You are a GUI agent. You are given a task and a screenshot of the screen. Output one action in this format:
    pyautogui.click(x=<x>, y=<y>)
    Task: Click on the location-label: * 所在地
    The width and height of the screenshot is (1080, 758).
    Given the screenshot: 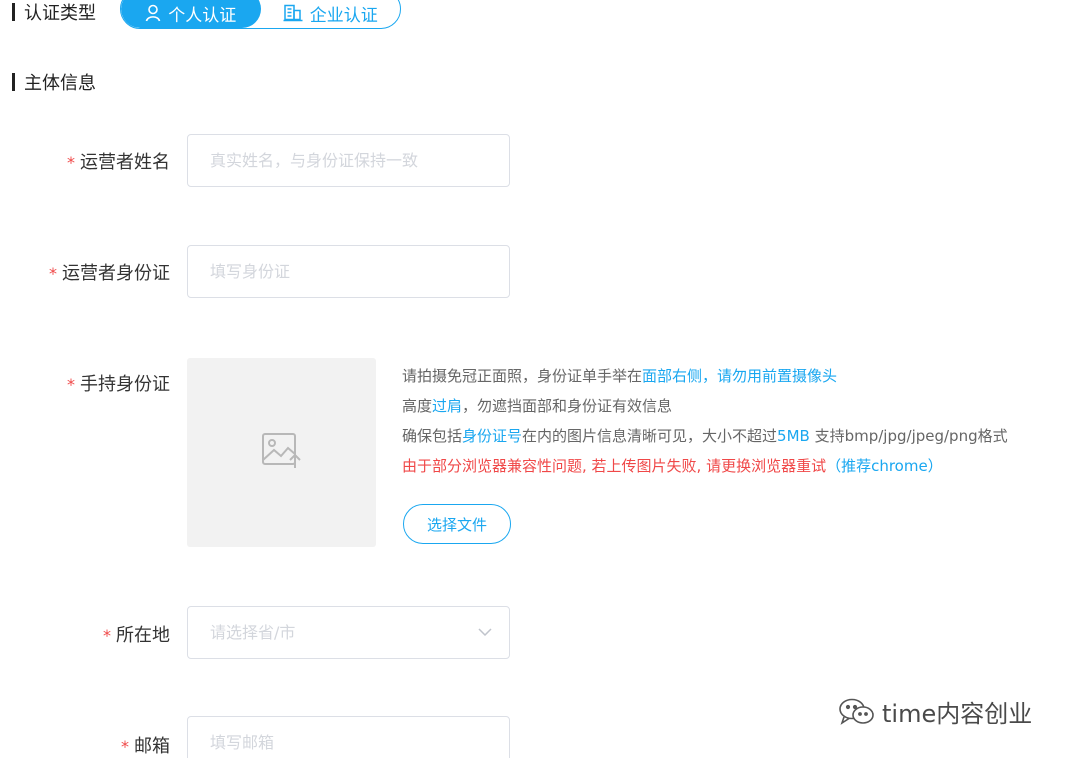 What is the action you would take?
    pyautogui.click(x=136, y=634)
    